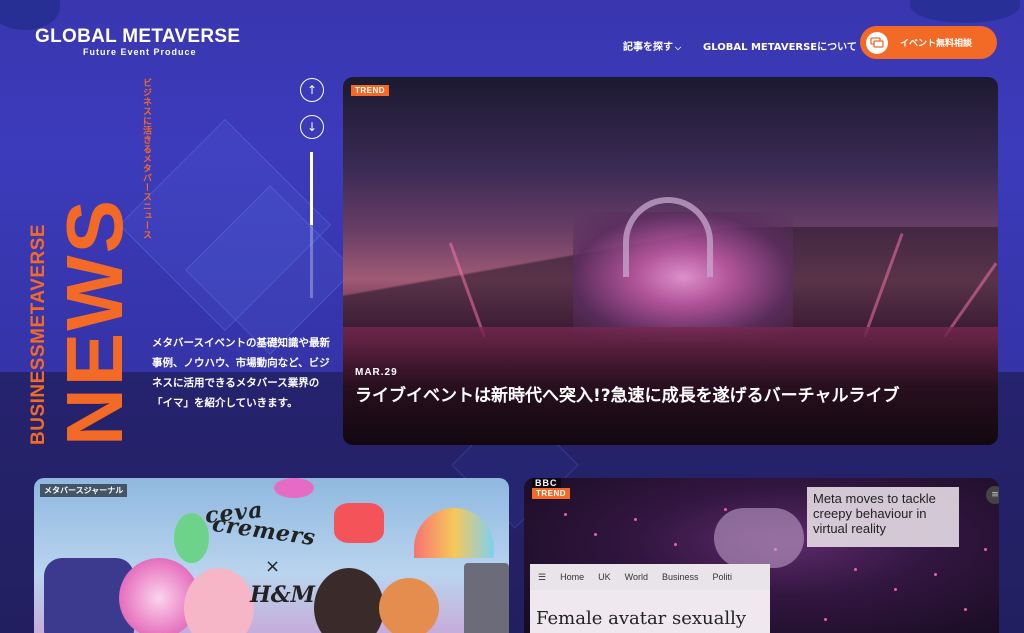  Describe the element at coordinates (636, 577) in the screenshot. I see `card-image-nav-item: World` at that location.